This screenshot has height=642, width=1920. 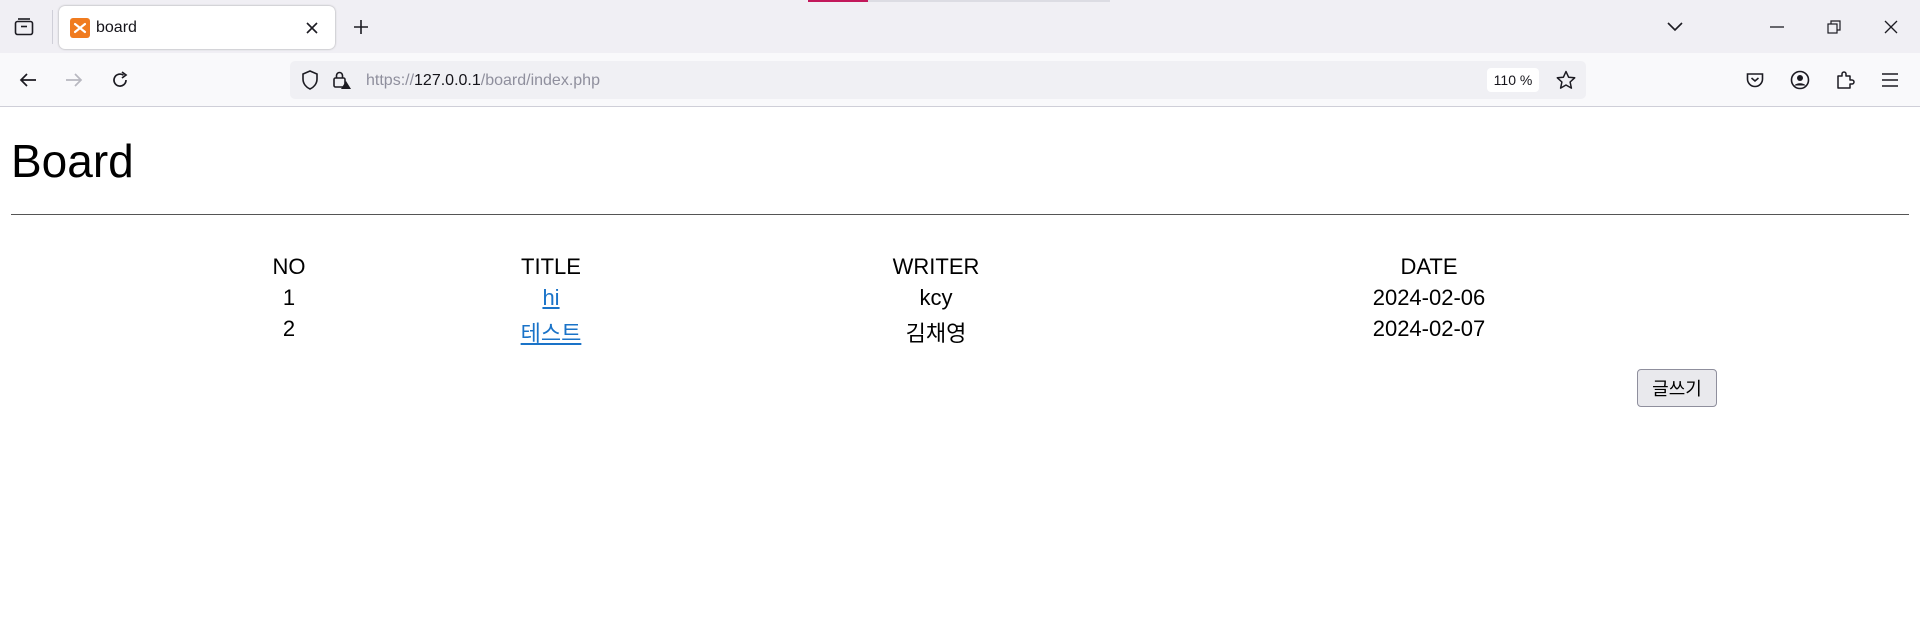 What do you see at coordinates (1890, 80) in the screenshot?
I see `menu-icon` at bounding box center [1890, 80].